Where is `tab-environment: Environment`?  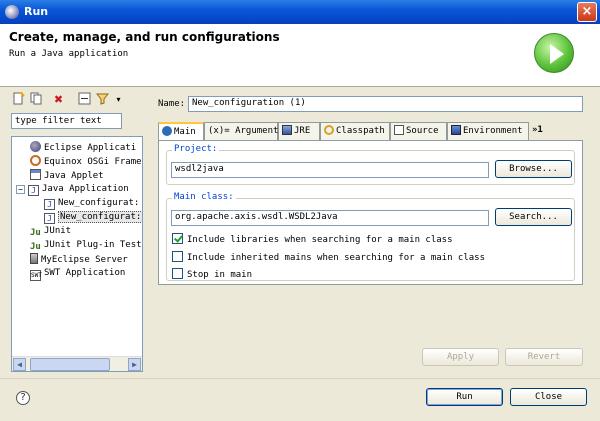 tab-environment: Environment is located at coordinates (488, 131).